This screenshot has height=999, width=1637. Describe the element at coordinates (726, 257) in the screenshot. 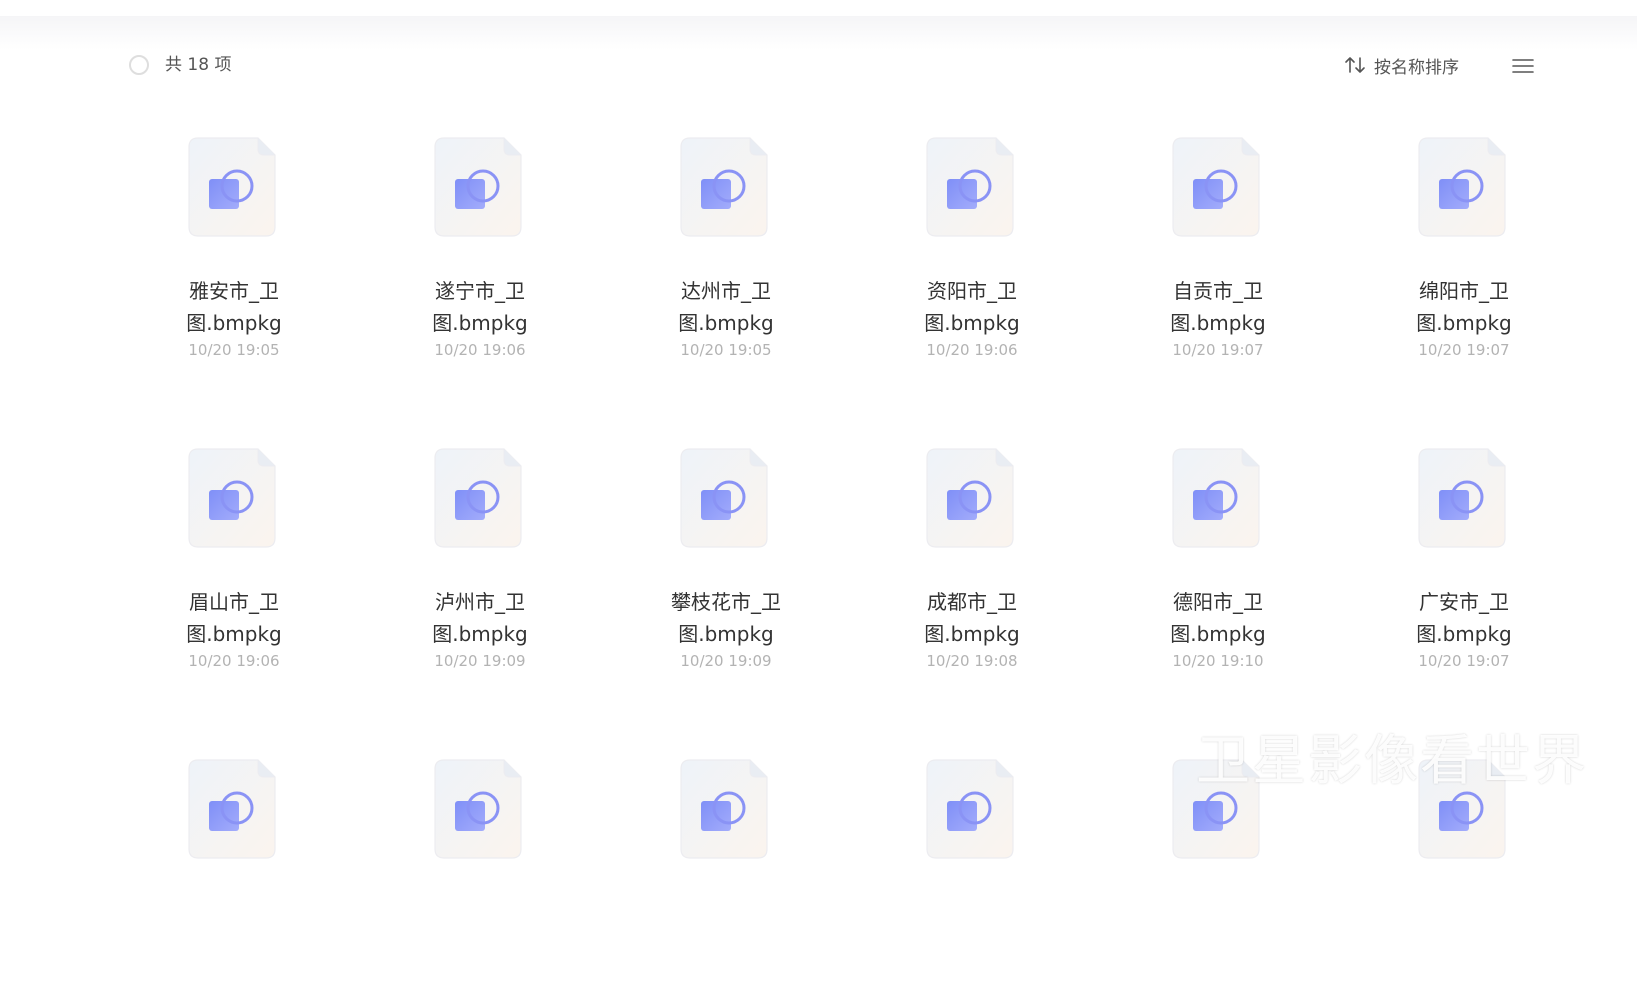

I see `file-item: 达州市_卫图.bmpkg 10/20 19:05` at that location.